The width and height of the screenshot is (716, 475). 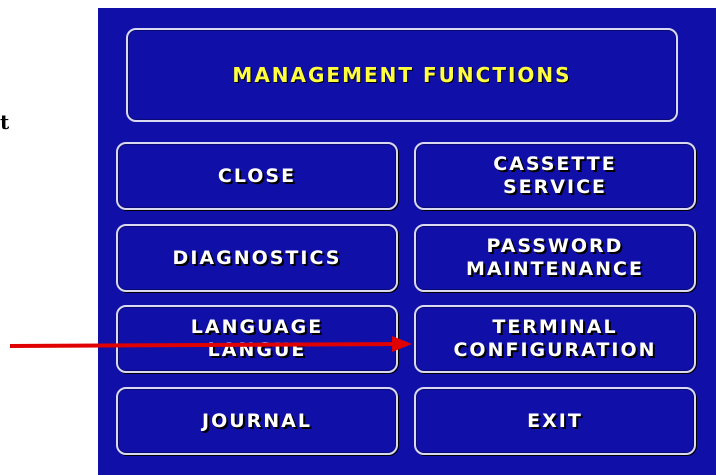 I want to click on diagnostics-button-label: DIAGNOSTICS, so click(x=257, y=257).